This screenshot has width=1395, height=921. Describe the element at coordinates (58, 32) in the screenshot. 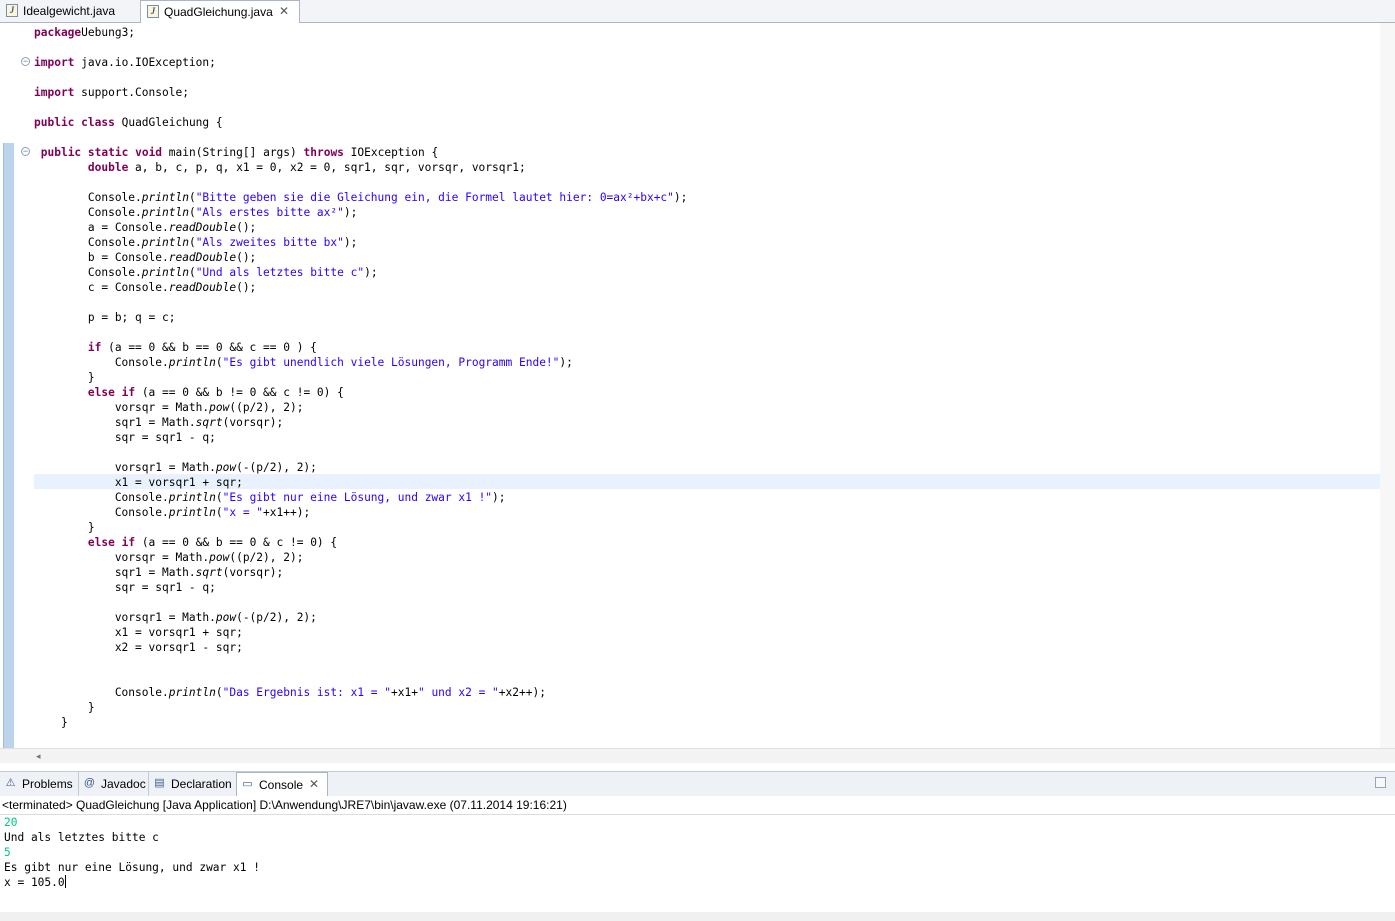

I see `code-token: package` at that location.